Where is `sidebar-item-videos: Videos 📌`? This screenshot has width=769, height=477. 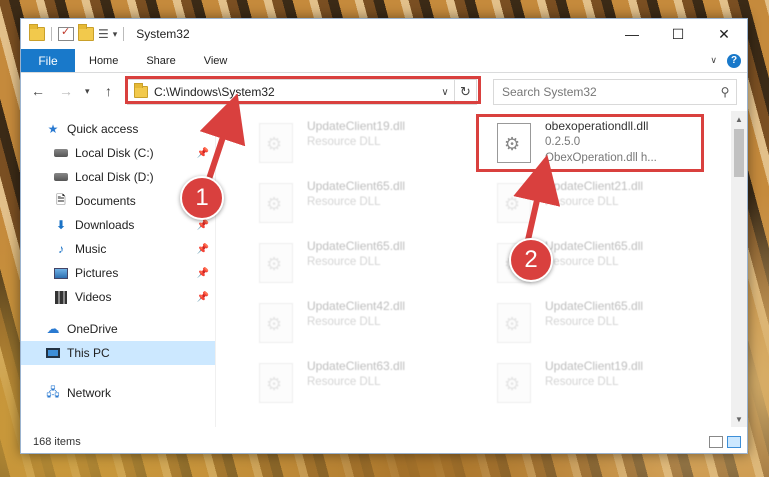
sidebar-item-videos: Videos 📌 is located at coordinates (118, 297).